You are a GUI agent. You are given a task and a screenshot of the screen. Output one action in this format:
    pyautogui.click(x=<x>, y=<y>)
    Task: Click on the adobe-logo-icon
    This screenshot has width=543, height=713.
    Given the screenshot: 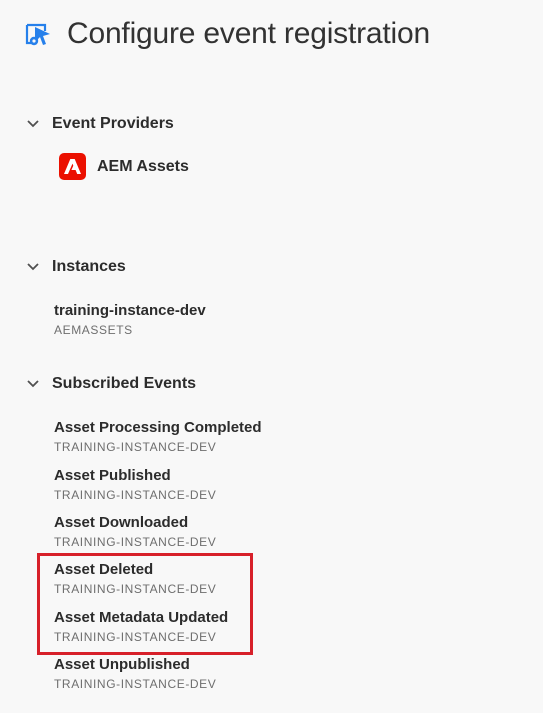 What is the action you would take?
    pyautogui.click(x=72, y=166)
    